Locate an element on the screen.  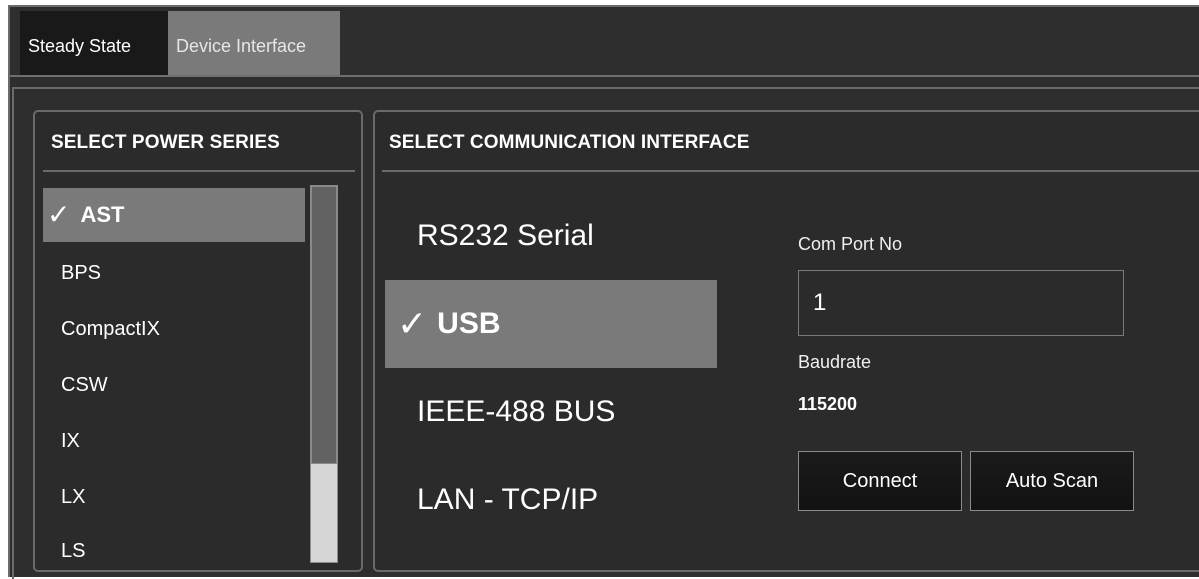
scrollbar-thumb is located at coordinates (324, 325).